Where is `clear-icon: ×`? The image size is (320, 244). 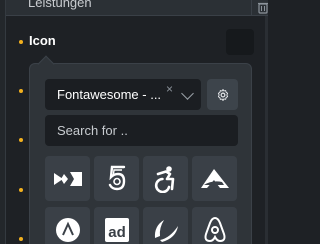 clear-icon: × is located at coordinates (169, 89).